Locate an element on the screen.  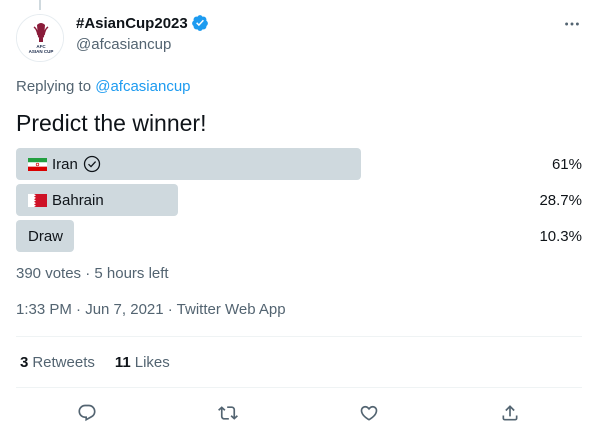
thread-connector-line is located at coordinates (40, 5).